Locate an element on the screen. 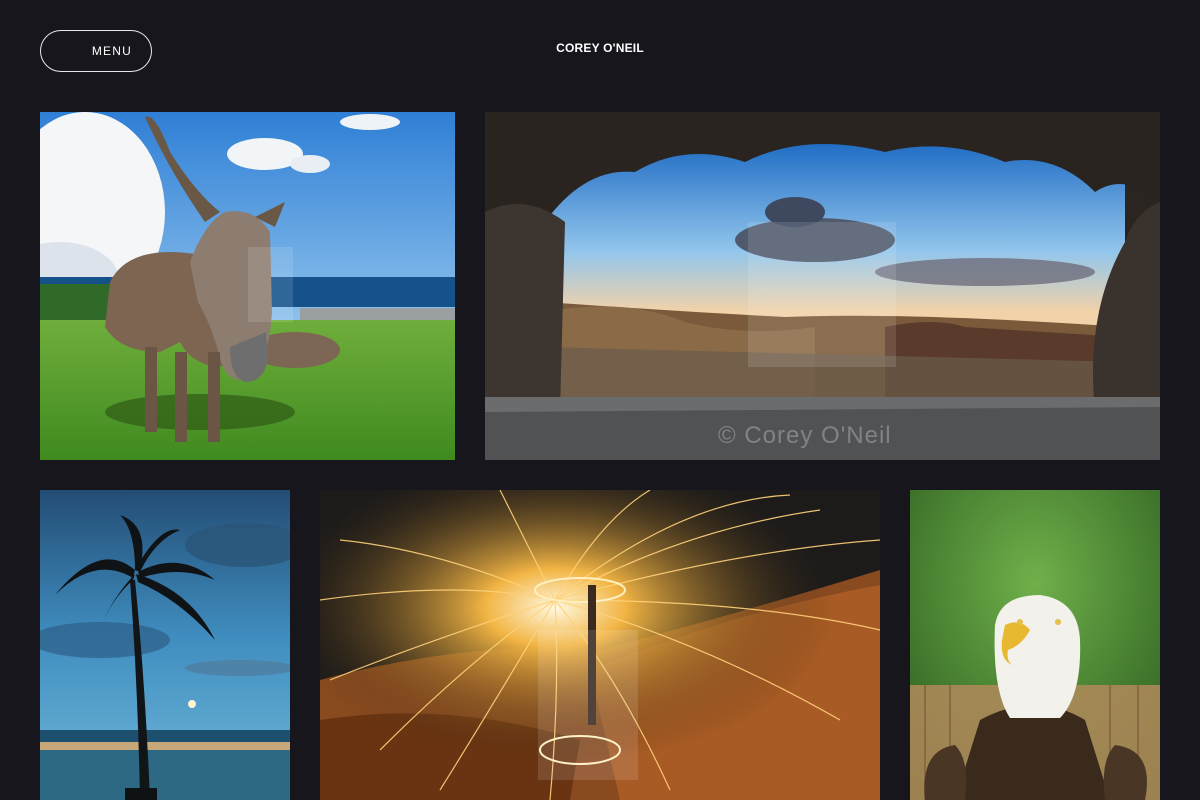 This screenshot has height=800, width=1200. site-header: MENU COREY O'NEIL is located at coordinates (600, 50).